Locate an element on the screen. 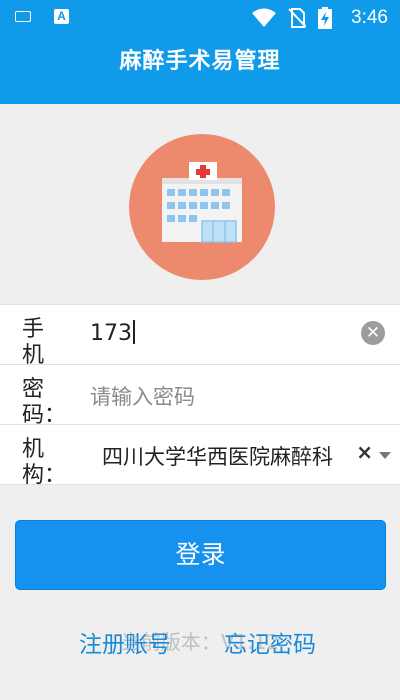  register-link: 注册账号 is located at coordinates (125, 642).